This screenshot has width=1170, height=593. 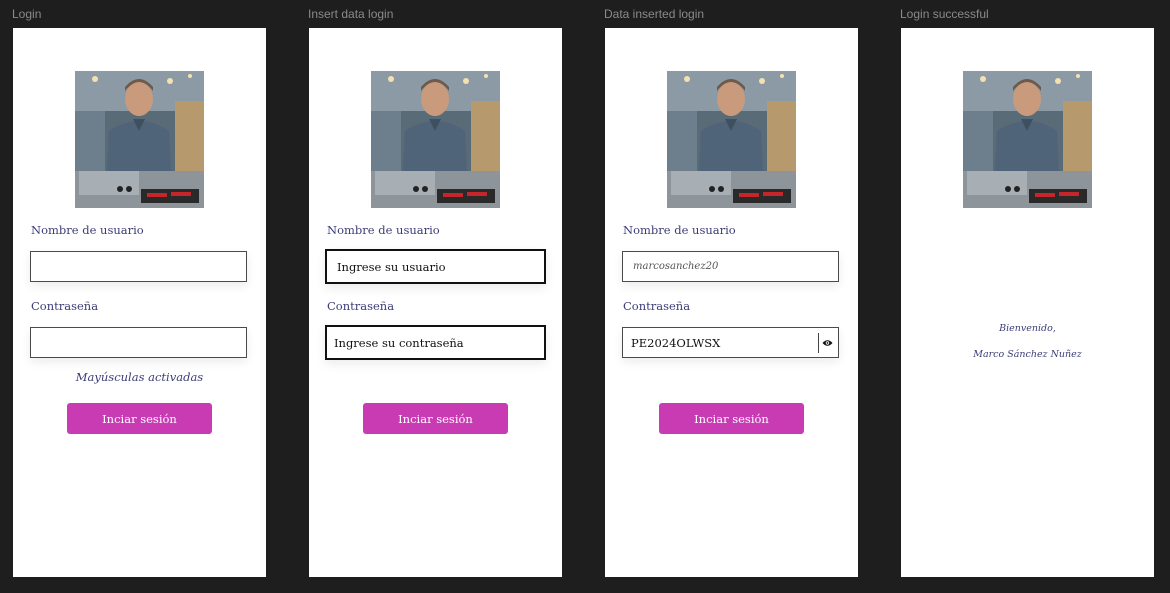 What do you see at coordinates (27, 14) in the screenshot?
I see `frame-title-login: Login` at bounding box center [27, 14].